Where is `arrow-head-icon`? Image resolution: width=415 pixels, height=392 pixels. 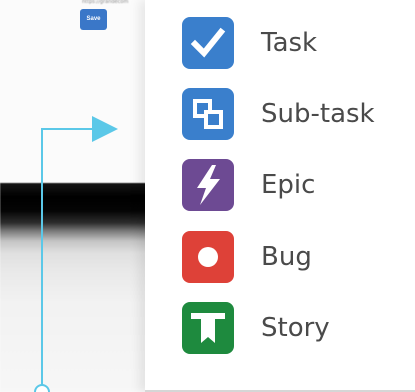
arrow-head-icon is located at coordinates (105, 129).